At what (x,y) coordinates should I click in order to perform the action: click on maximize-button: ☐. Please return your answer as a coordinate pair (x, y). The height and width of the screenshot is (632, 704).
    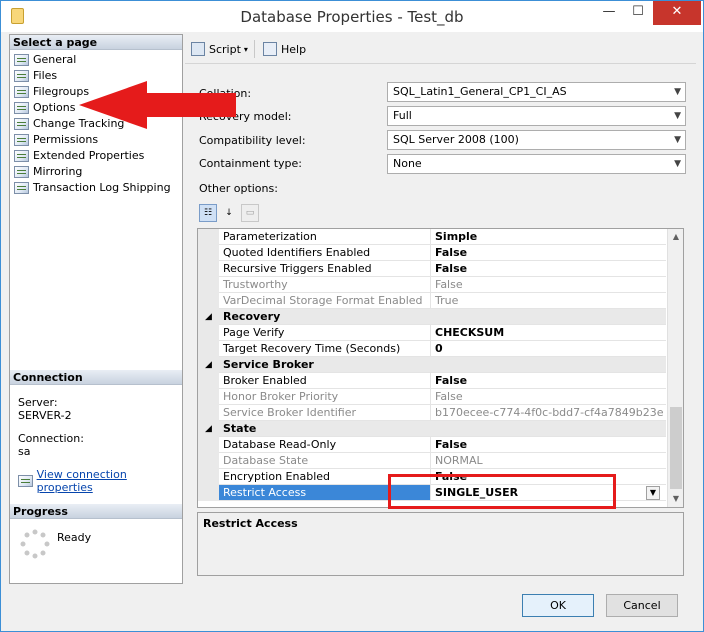
    Looking at the image, I should click on (638, 13).